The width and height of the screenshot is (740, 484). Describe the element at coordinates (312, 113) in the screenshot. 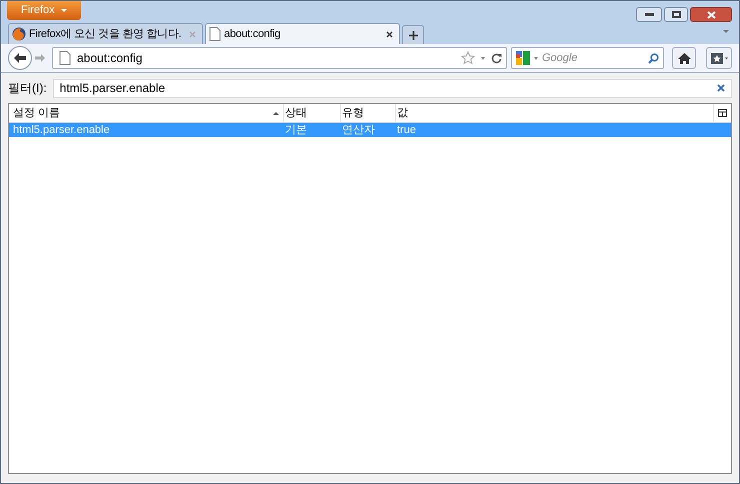

I see `column-header: 상태` at that location.